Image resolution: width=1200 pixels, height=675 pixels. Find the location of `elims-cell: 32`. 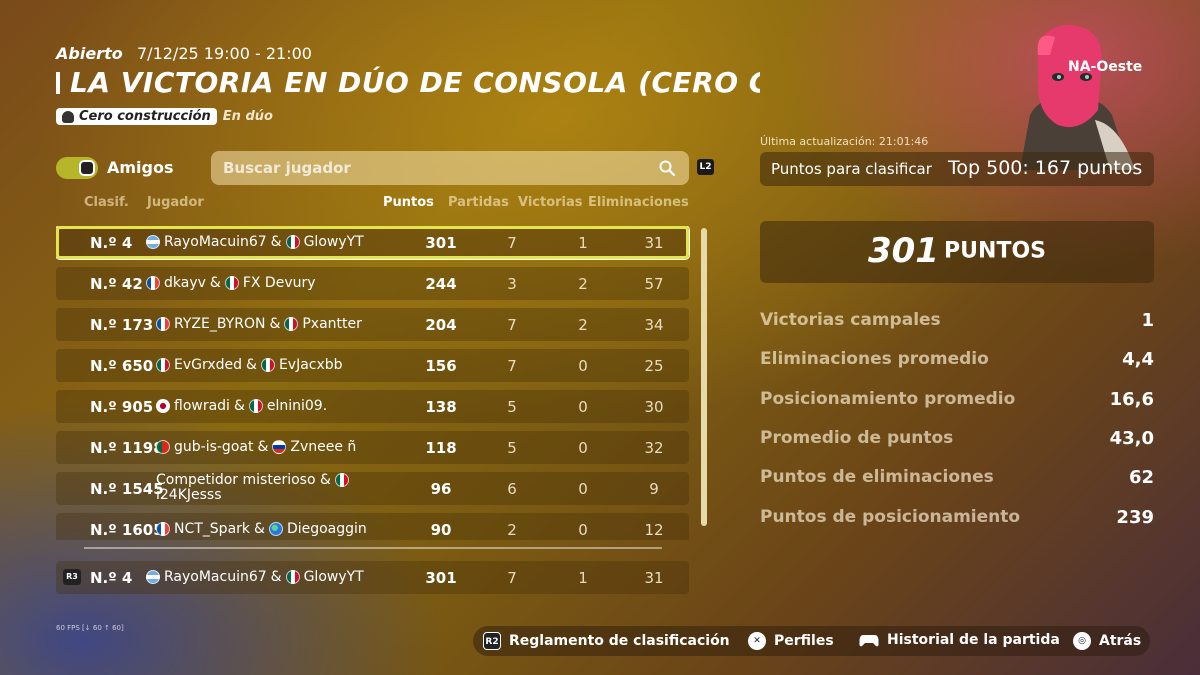

elims-cell: 32 is located at coordinates (654, 448).